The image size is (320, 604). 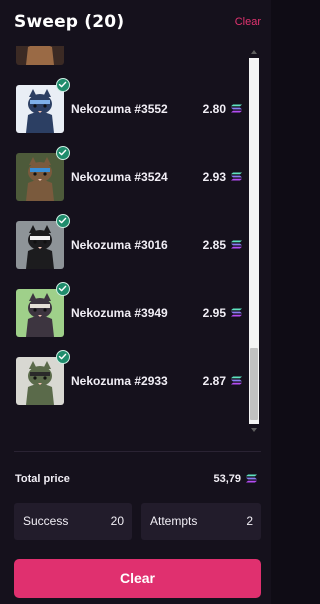 What do you see at coordinates (174, 521) in the screenshot?
I see `attempts-label: Attempts` at bounding box center [174, 521].